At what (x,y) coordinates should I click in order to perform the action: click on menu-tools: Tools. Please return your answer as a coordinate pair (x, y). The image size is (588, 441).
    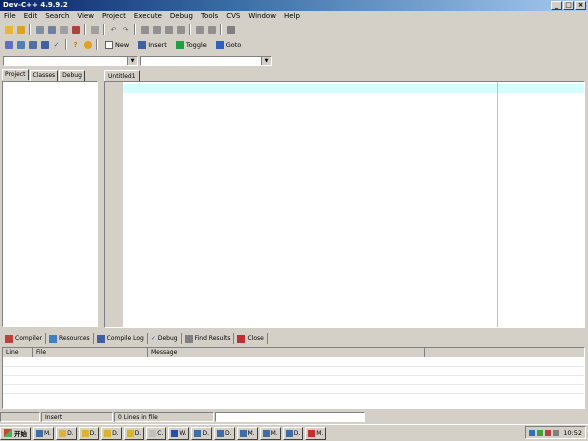
    Looking at the image, I should click on (209, 16).